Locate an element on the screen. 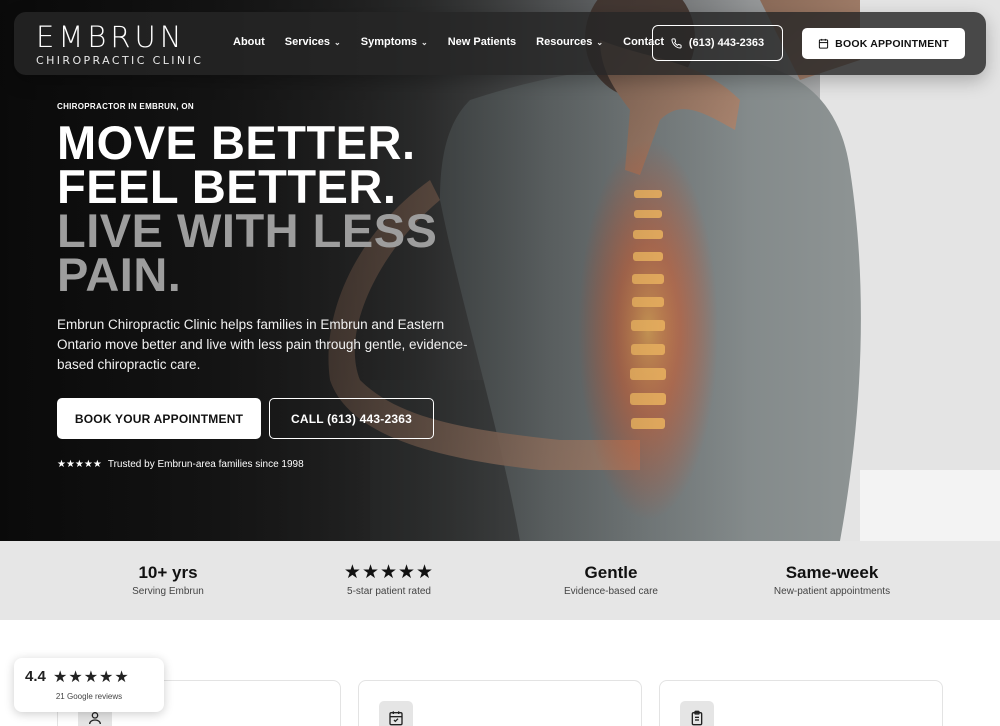 Image resolution: width=1000 pixels, height=726 pixels. five-stars-icon: ★★★★★ is located at coordinates (389, 572).